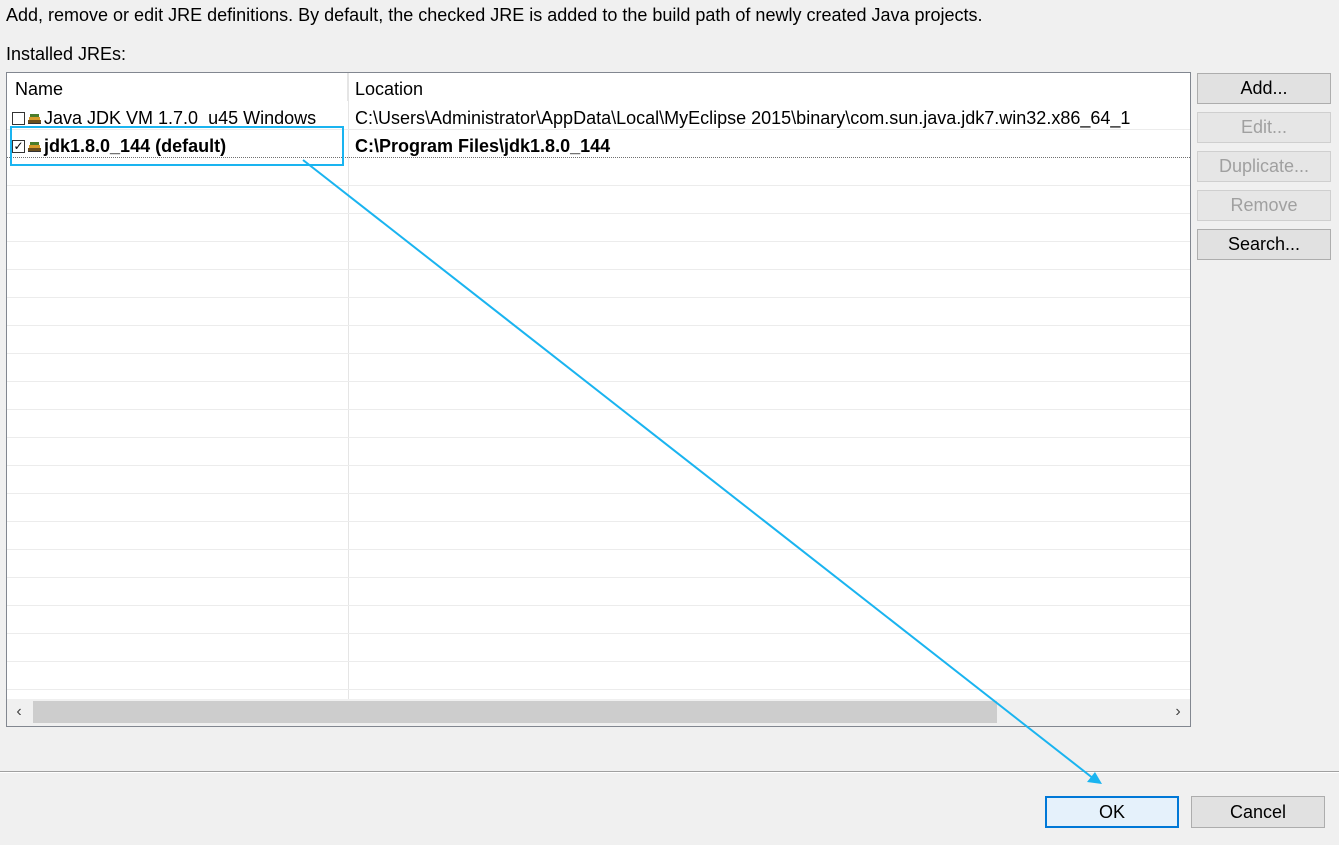 This screenshot has height=845, width=1339. What do you see at coordinates (1264, 205) in the screenshot?
I see `remove-button: Remove` at bounding box center [1264, 205].